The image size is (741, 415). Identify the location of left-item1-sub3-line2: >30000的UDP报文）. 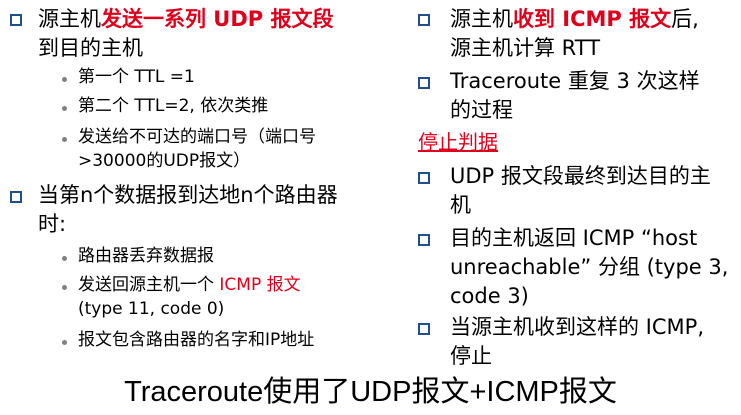
(164, 161).